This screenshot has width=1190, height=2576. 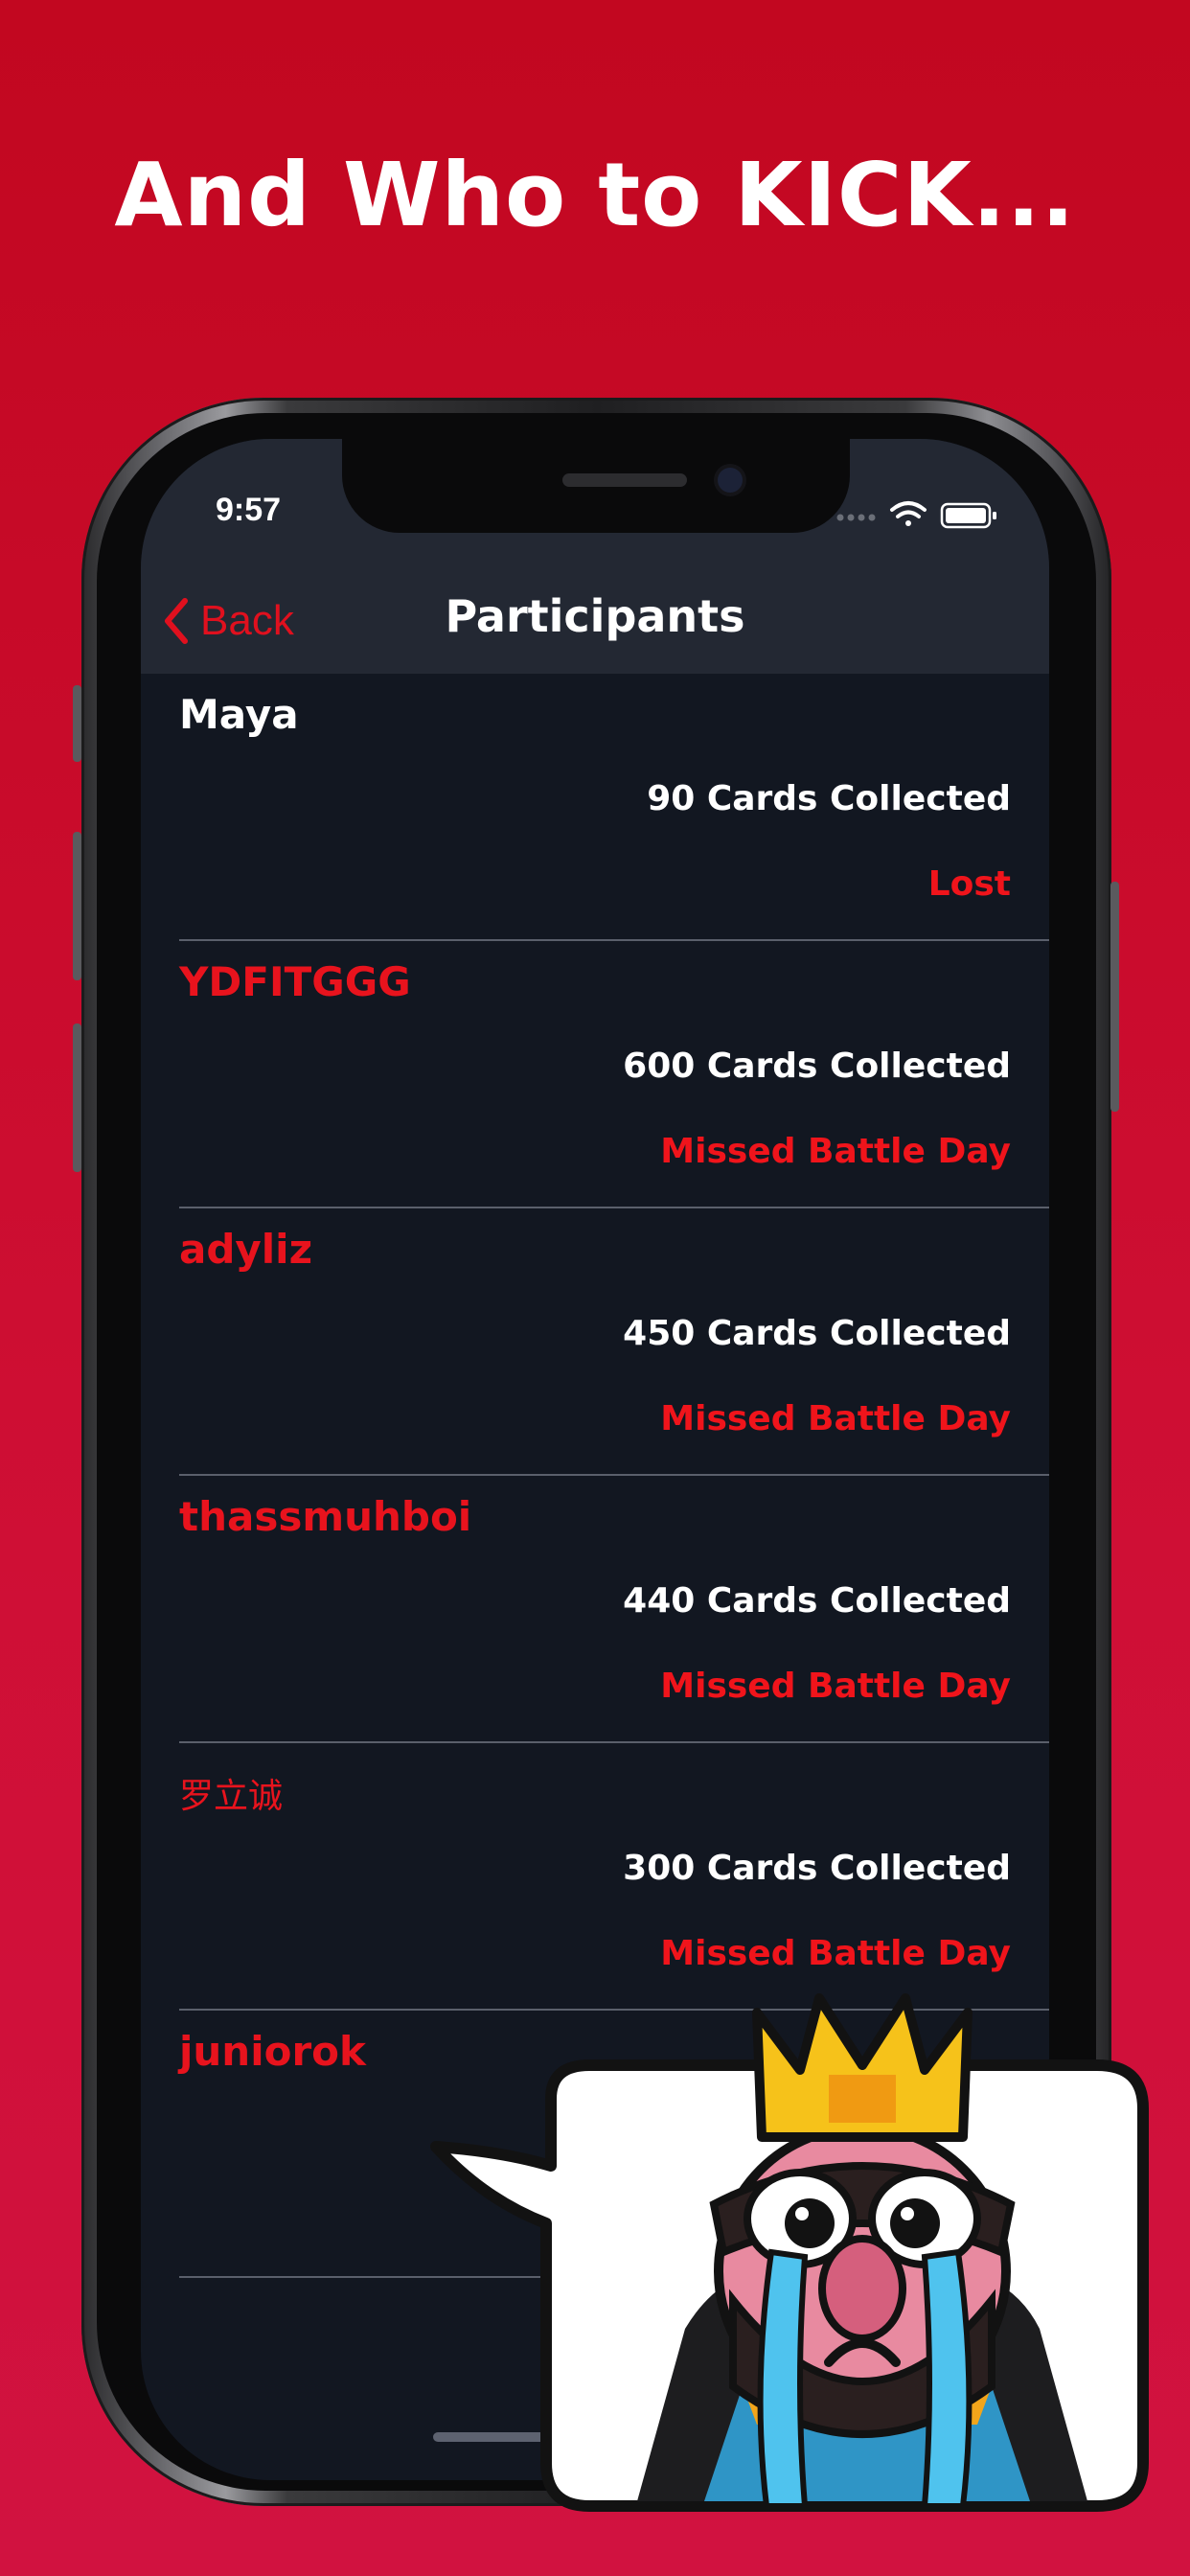 I want to click on power-button, so click(x=1114, y=997).